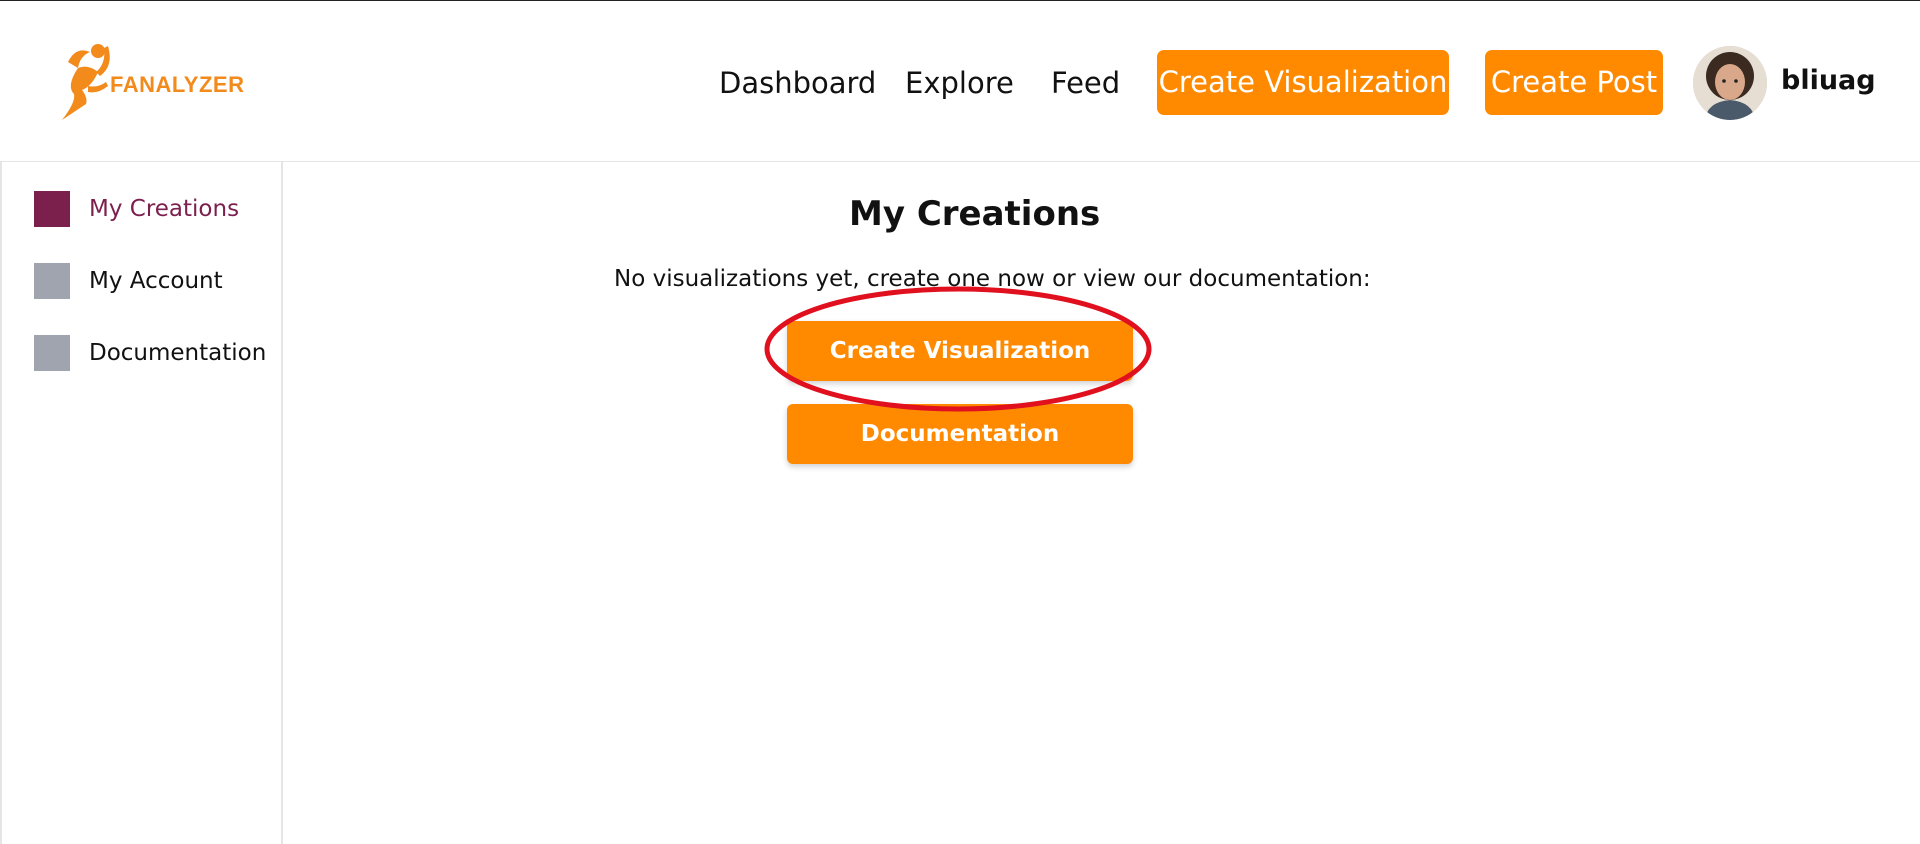  What do you see at coordinates (975, 214) in the screenshot?
I see `page-title: My Creations` at bounding box center [975, 214].